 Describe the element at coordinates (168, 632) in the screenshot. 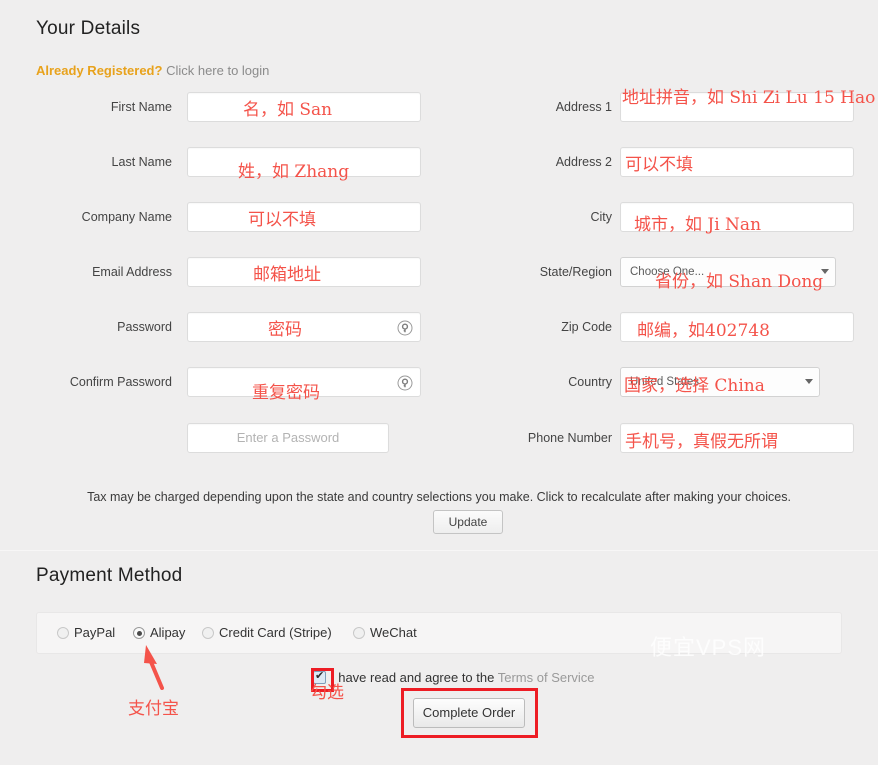

I see `payment-option-alipay-label: Alipay` at that location.